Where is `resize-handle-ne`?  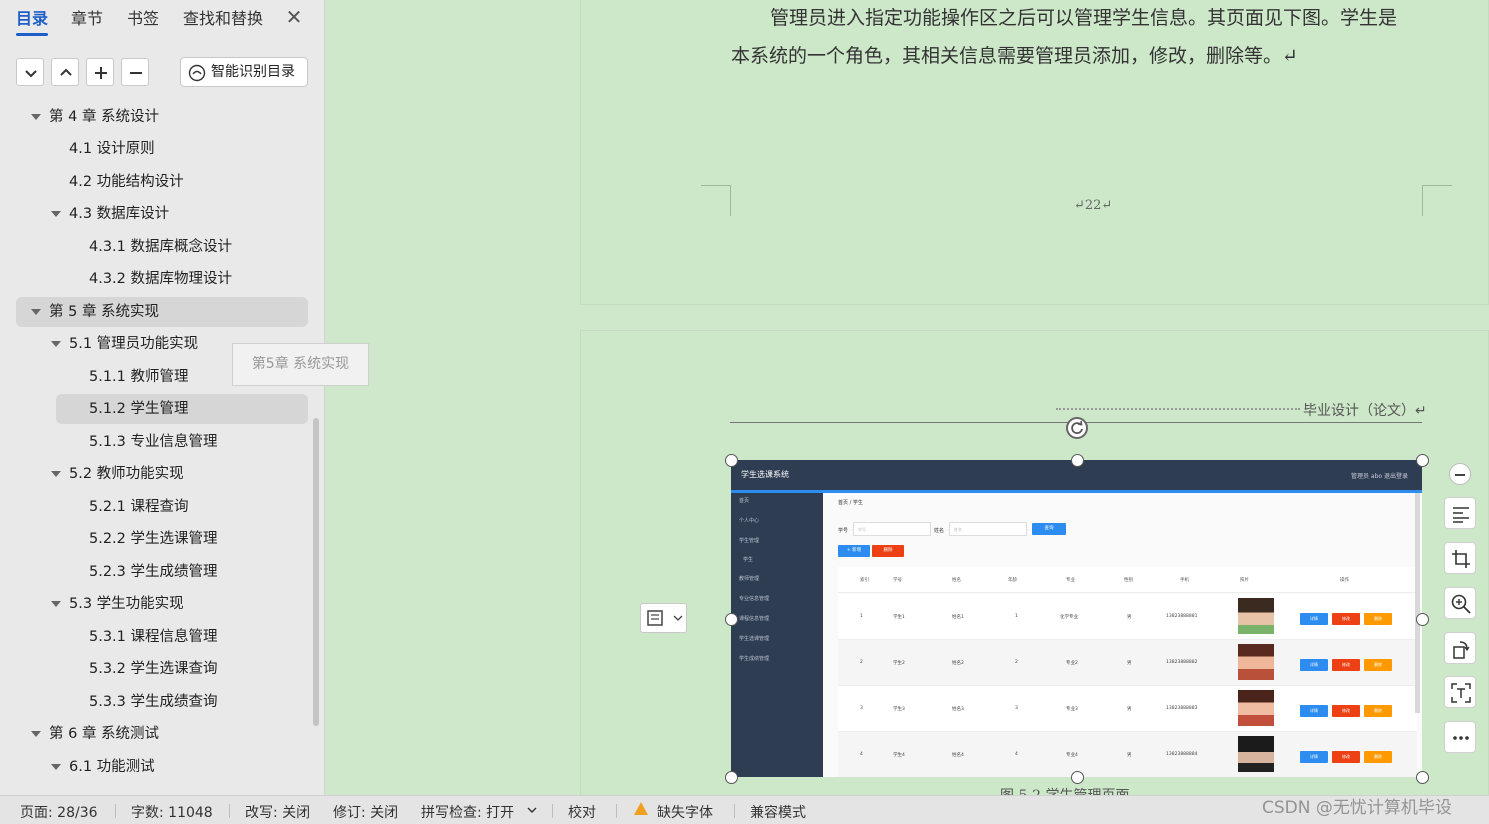 resize-handle-ne is located at coordinates (1422, 460).